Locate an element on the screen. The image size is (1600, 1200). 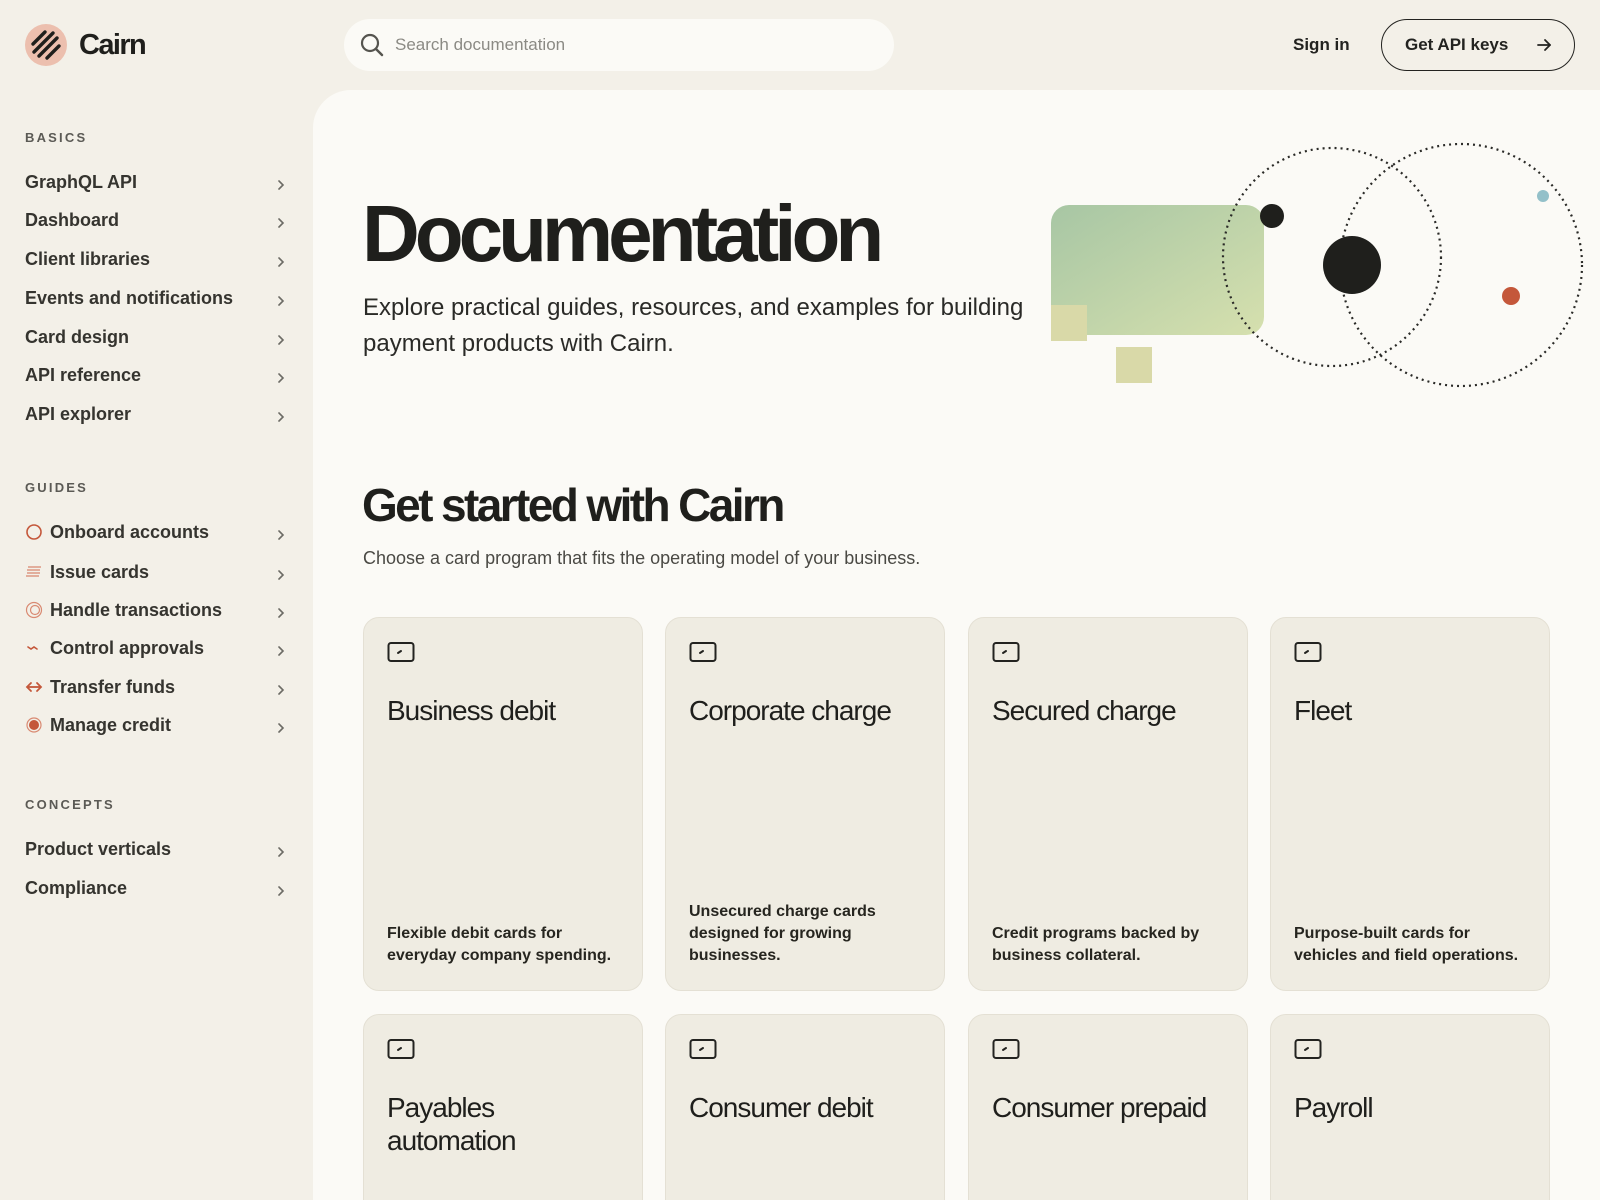
sidebar-item-label: API explorer is located at coordinates (78, 413).